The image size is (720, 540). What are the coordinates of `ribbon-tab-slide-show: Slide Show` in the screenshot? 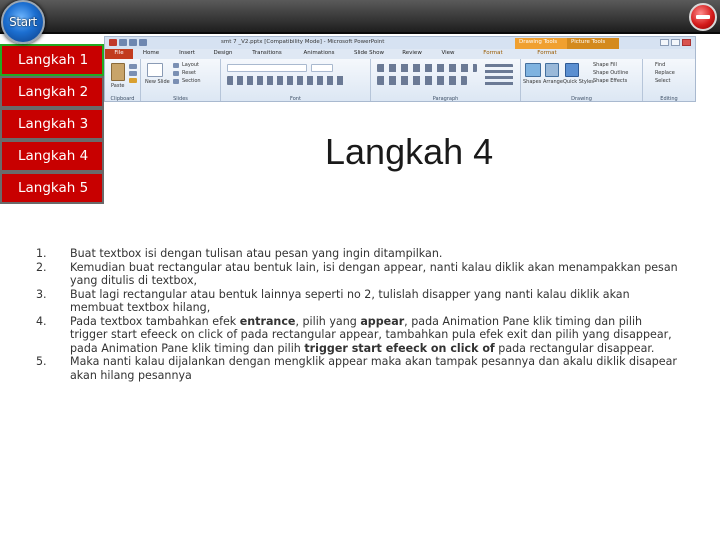 It's located at (368, 53).